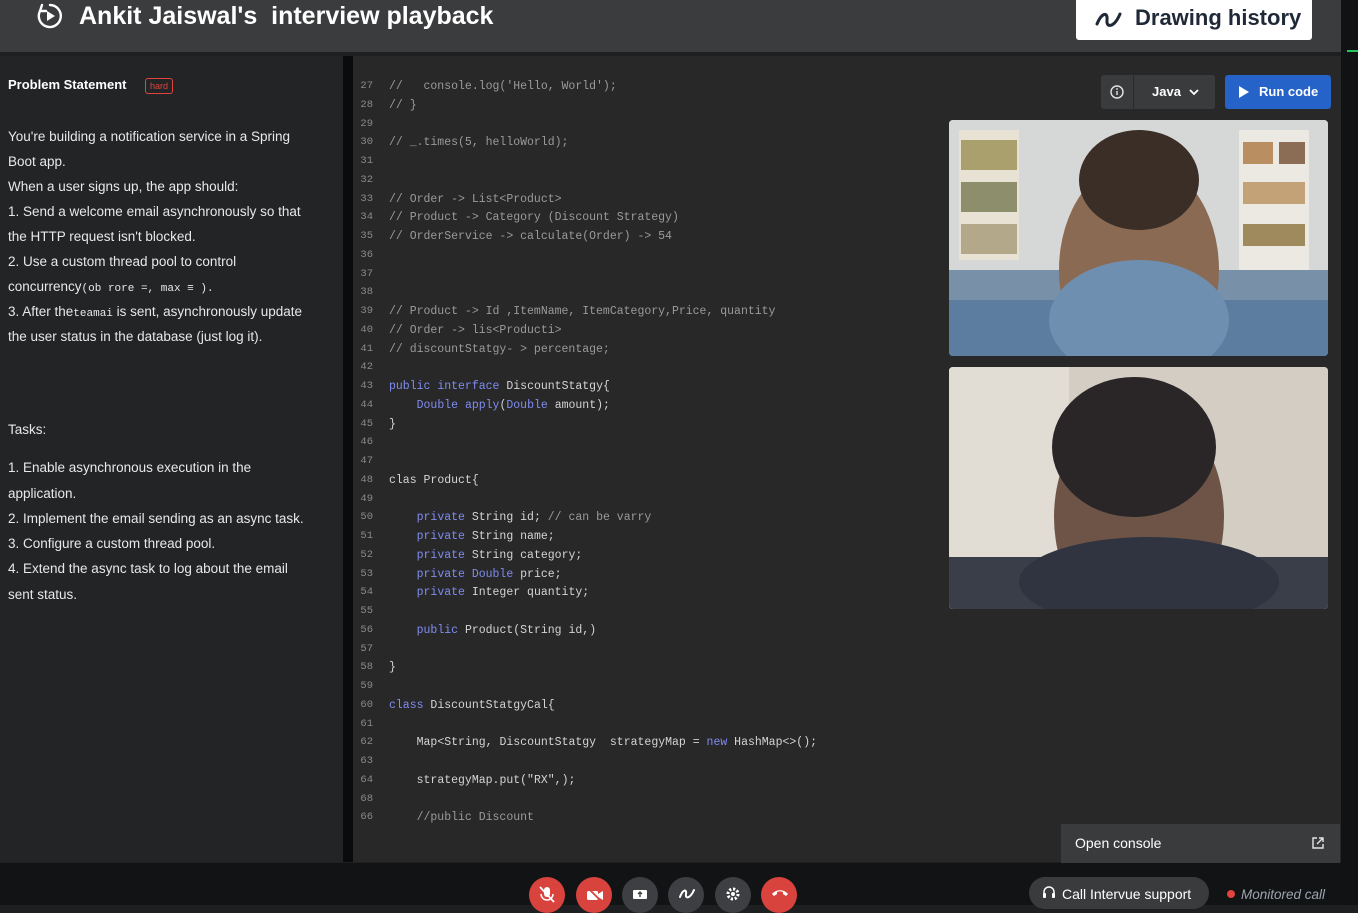  What do you see at coordinates (547, 895) in the screenshot?
I see `mute-mic-button` at bounding box center [547, 895].